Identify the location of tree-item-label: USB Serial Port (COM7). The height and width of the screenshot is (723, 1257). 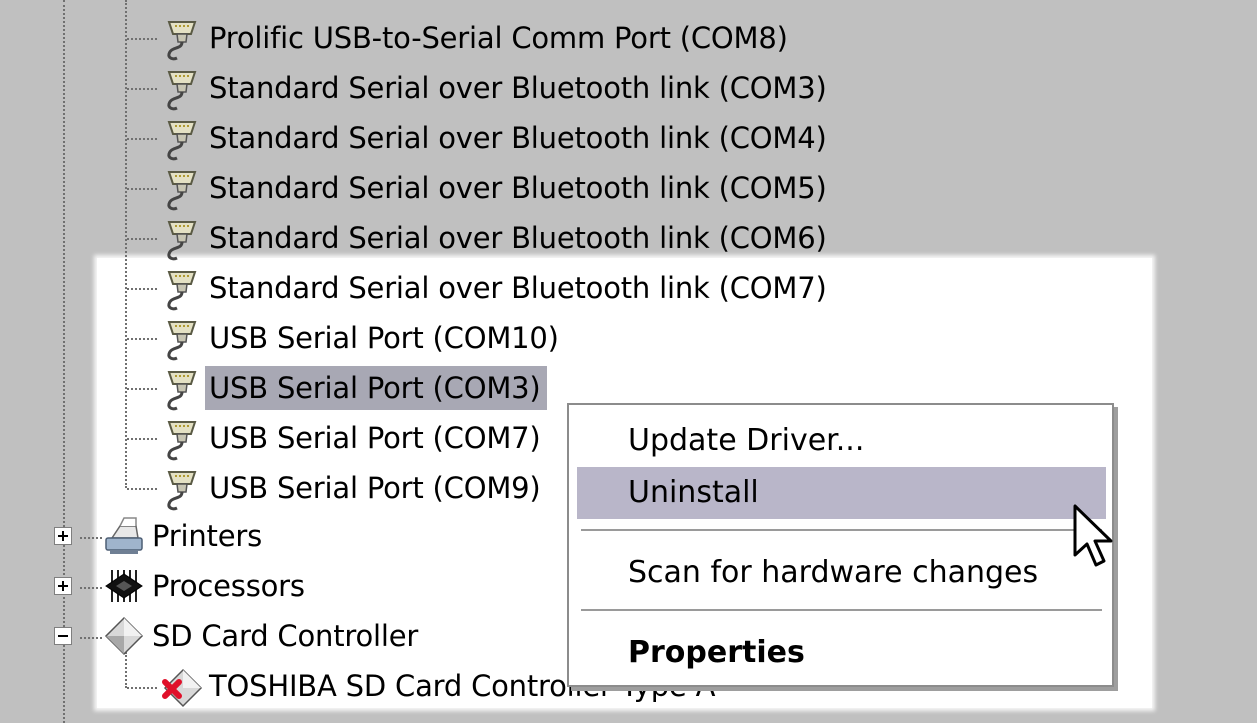
(375, 438).